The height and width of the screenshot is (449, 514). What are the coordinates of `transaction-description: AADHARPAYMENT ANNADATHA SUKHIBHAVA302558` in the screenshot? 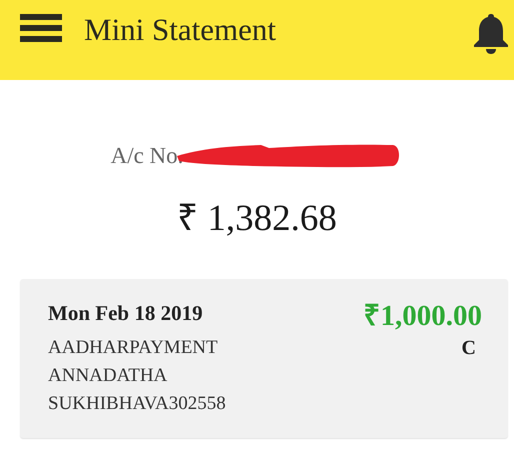 It's located at (137, 376).